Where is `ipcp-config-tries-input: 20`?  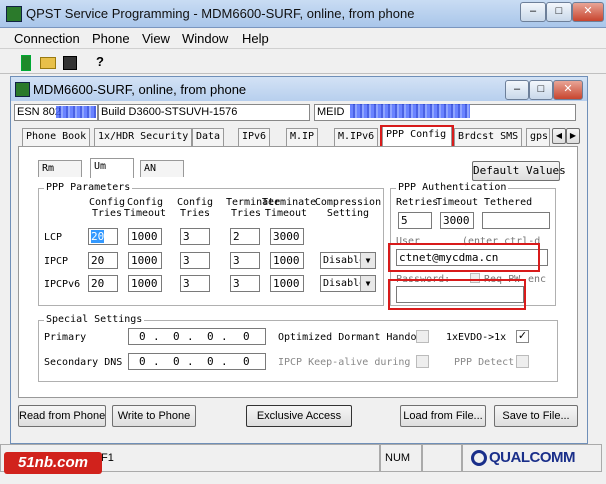
ipcp-config-tries-input: 20 is located at coordinates (103, 260).